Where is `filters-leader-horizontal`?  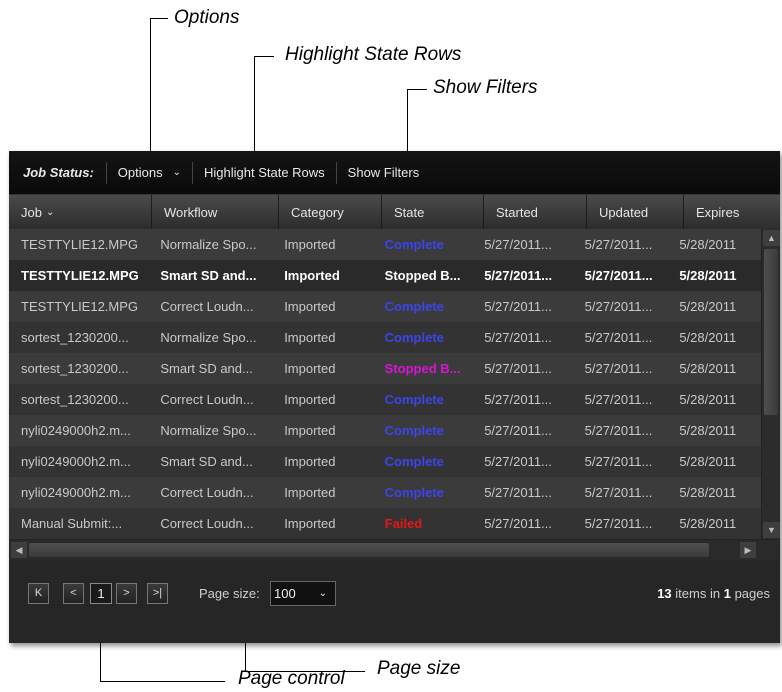
filters-leader-horizontal is located at coordinates (417, 89).